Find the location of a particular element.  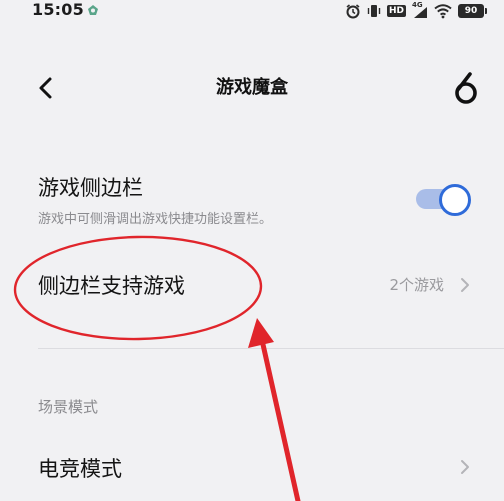

game-sidebar-description: 游戏中可侧滑调出游戏快捷功能设置栏。 is located at coordinates (155, 219).